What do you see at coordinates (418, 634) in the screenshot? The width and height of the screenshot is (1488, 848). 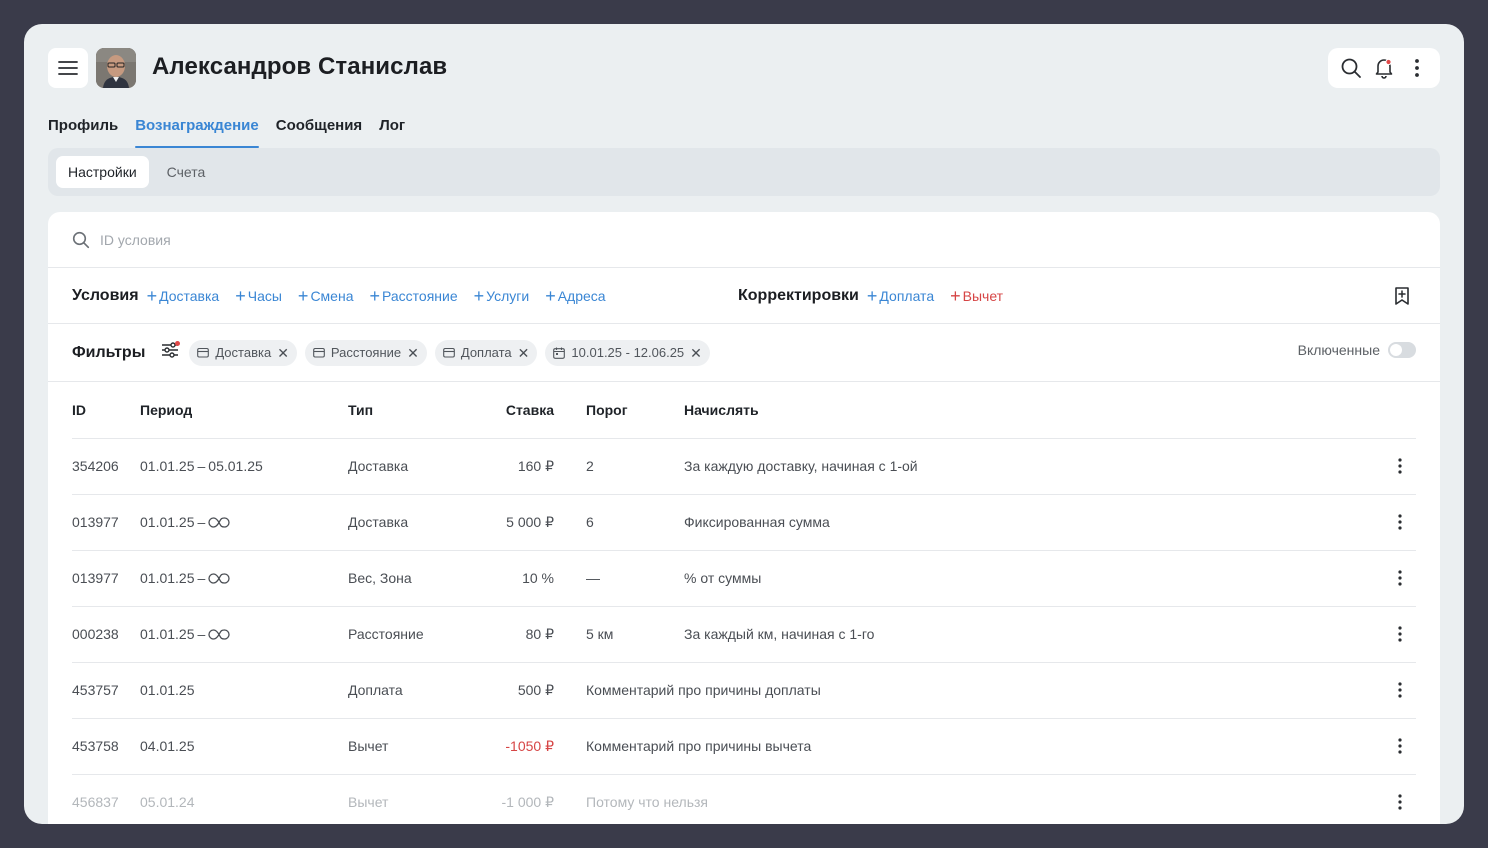 I see `cell-type: Расстояние` at bounding box center [418, 634].